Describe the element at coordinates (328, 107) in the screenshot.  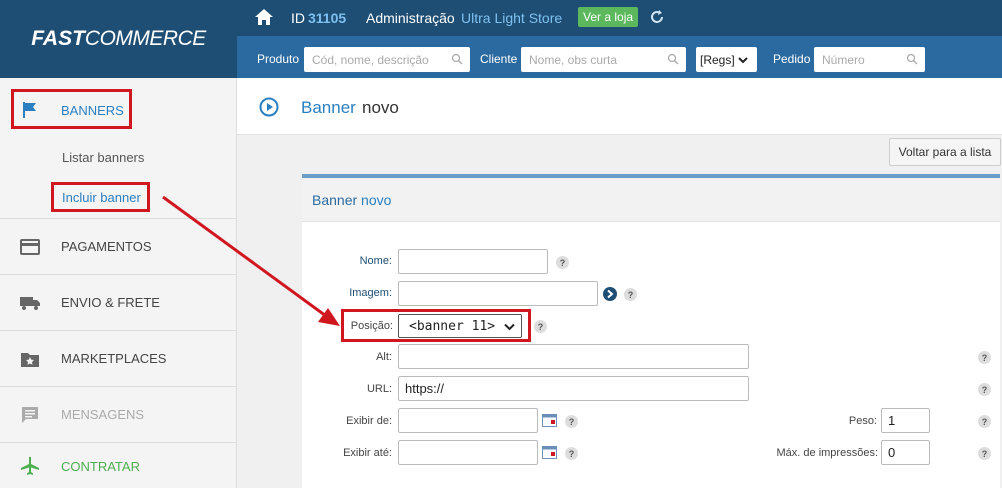
I see `page-title-word1: Banner` at that location.